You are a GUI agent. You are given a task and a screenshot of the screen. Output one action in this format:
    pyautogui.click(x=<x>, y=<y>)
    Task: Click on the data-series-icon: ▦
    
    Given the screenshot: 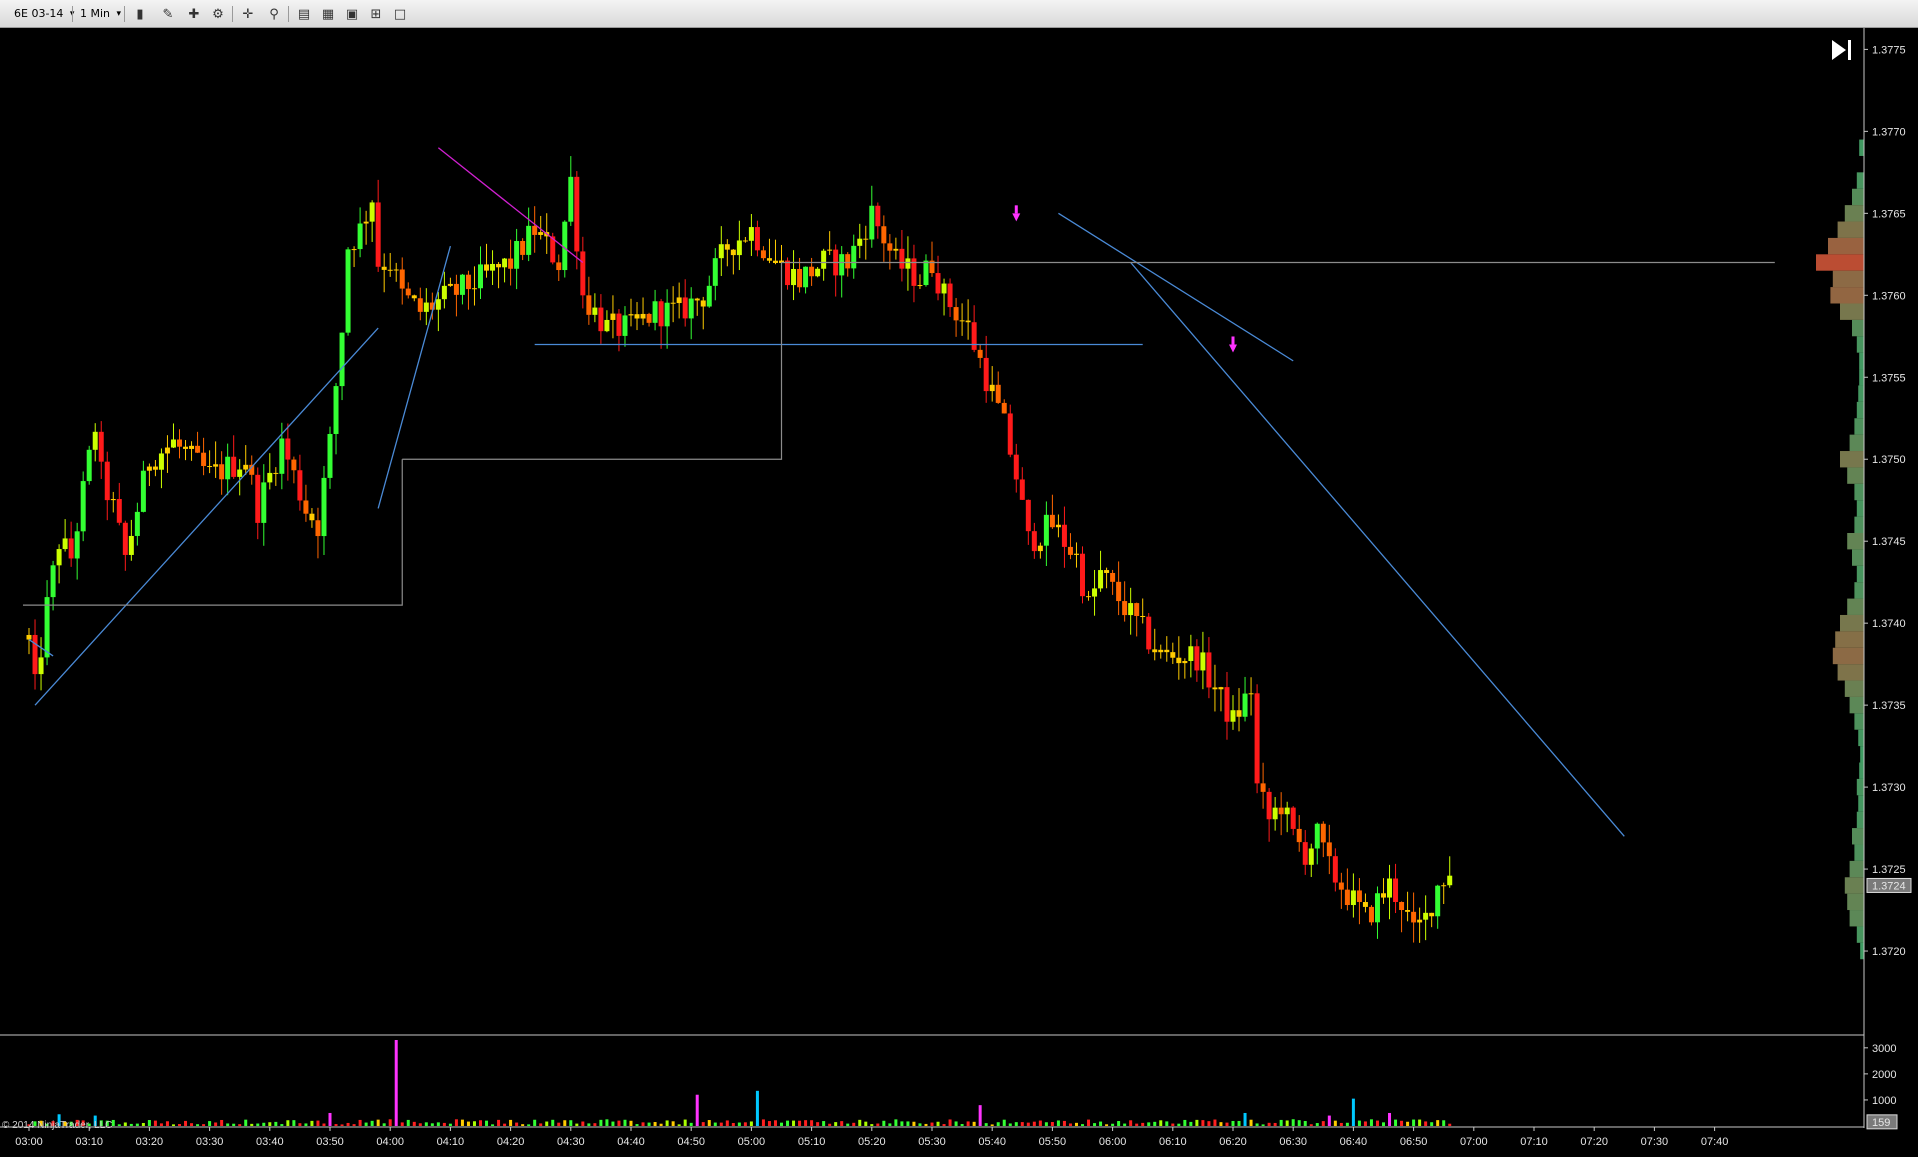 What is the action you would take?
    pyautogui.click(x=328, y=14)
    